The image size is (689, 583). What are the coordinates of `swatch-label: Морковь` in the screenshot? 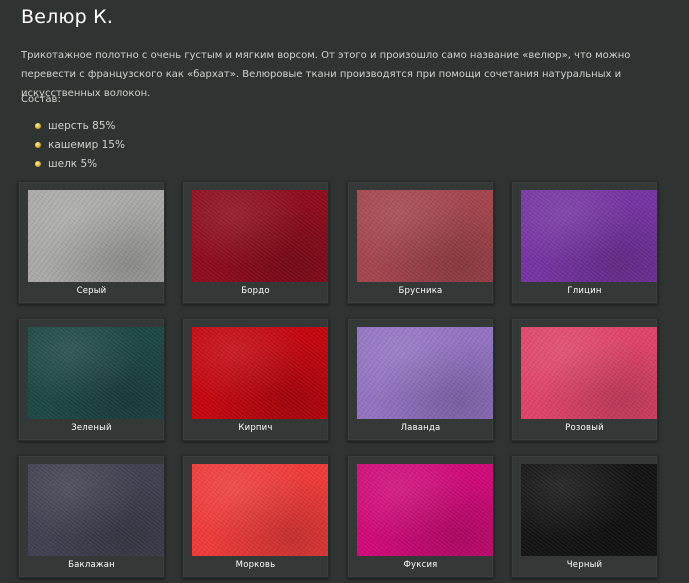 It's located at (255, 565).